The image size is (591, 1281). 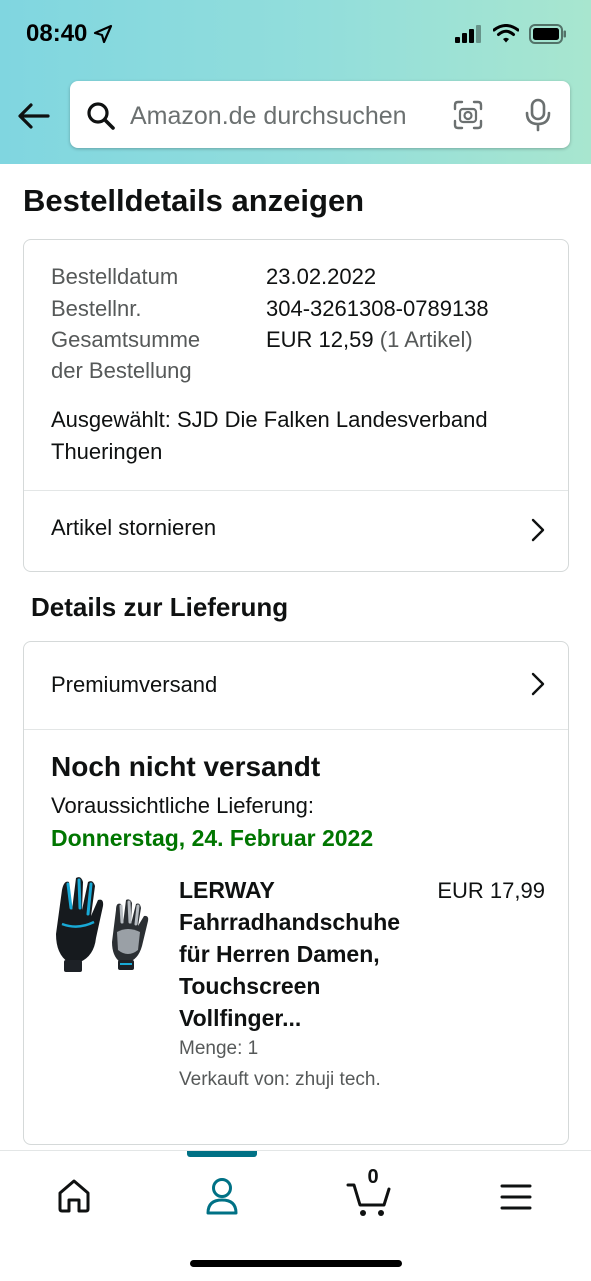 I want to click on order-total-items: (1 Artikel), so click(x=426, y=339).